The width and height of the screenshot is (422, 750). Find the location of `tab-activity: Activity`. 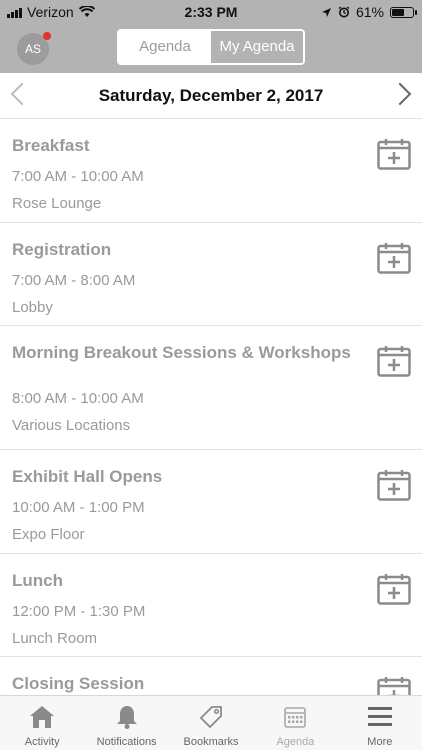

tab-activity: Activity is located at coordinates (42, 723).